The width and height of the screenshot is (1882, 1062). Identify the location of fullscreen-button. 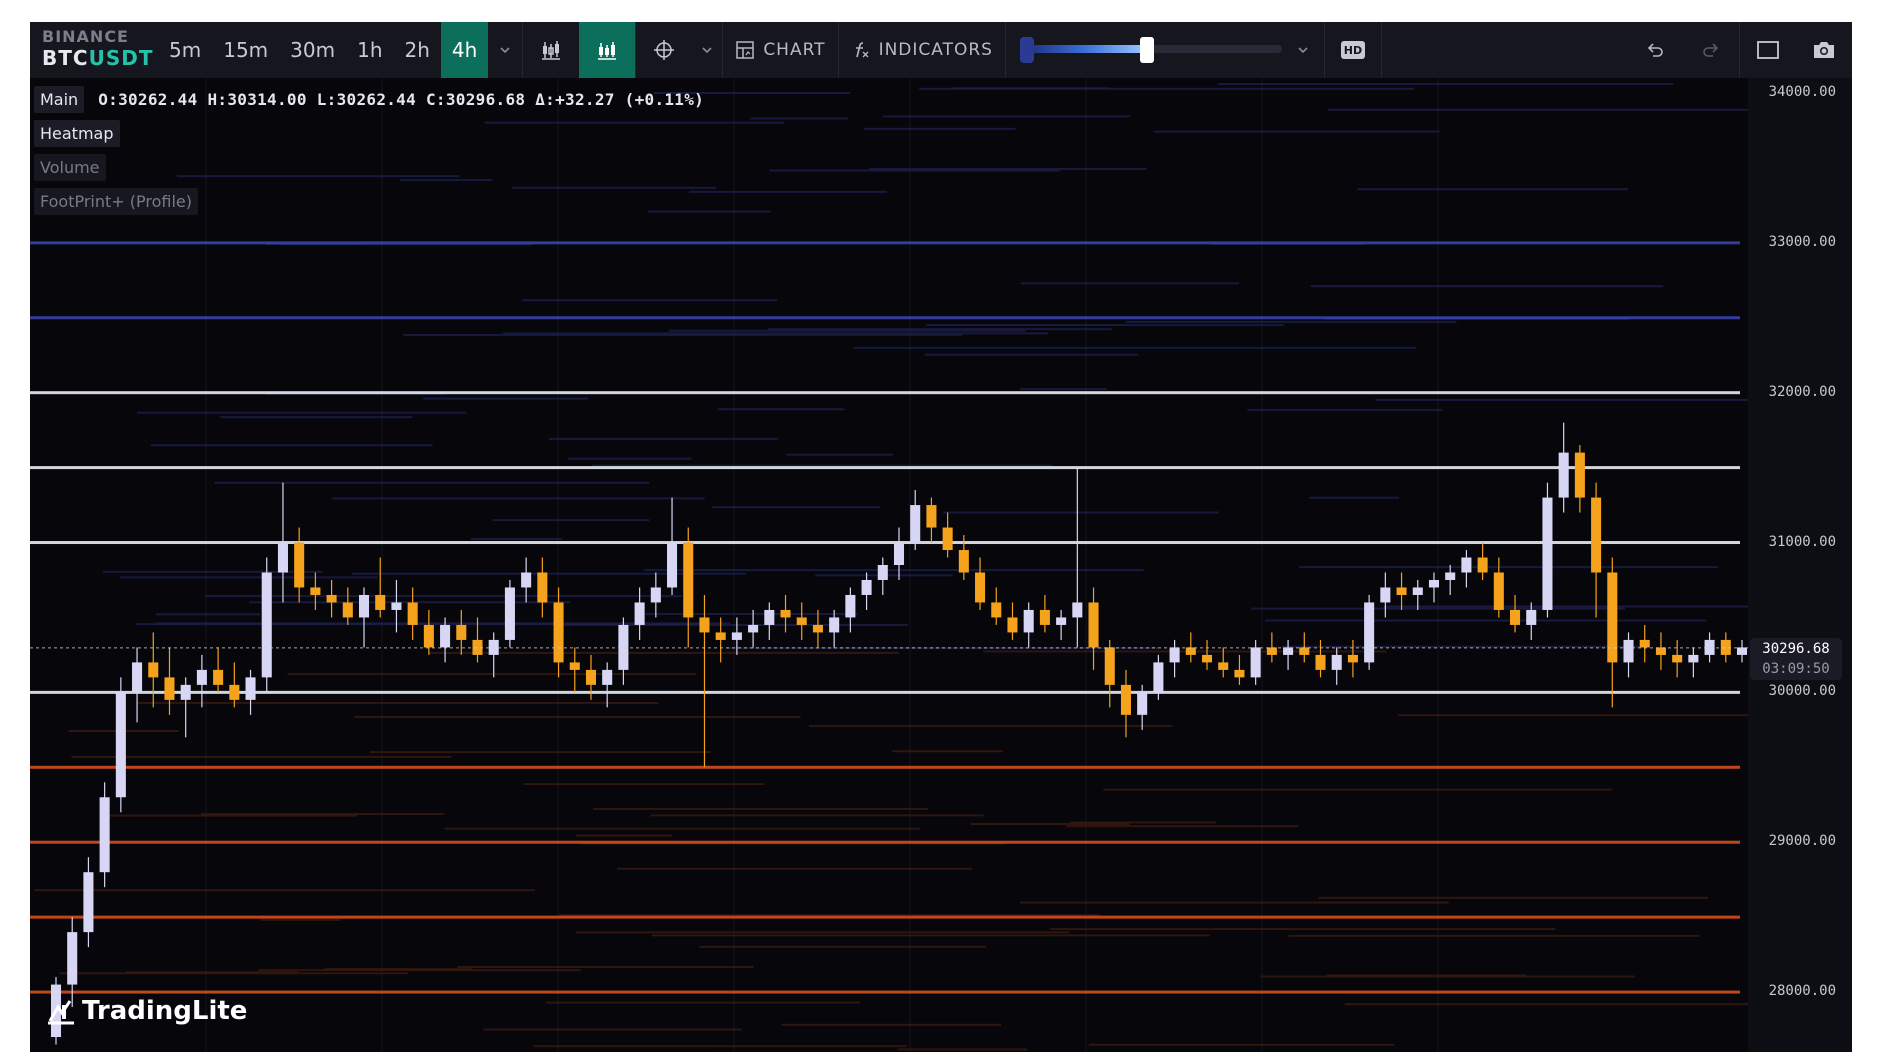
(1768, 50).